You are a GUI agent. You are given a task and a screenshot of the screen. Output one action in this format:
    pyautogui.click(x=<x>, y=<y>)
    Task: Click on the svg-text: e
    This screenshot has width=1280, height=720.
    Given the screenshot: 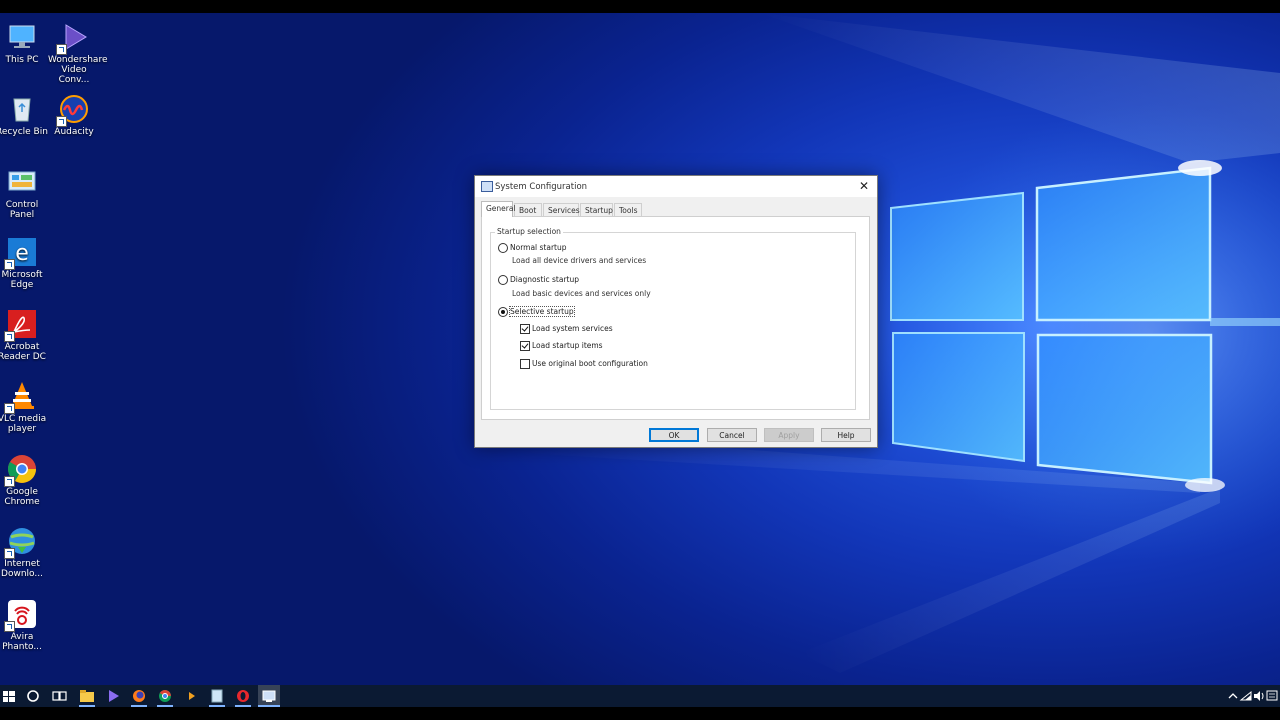 What is the action you would take?
    pyautogui.click(x=22, y=253)
    